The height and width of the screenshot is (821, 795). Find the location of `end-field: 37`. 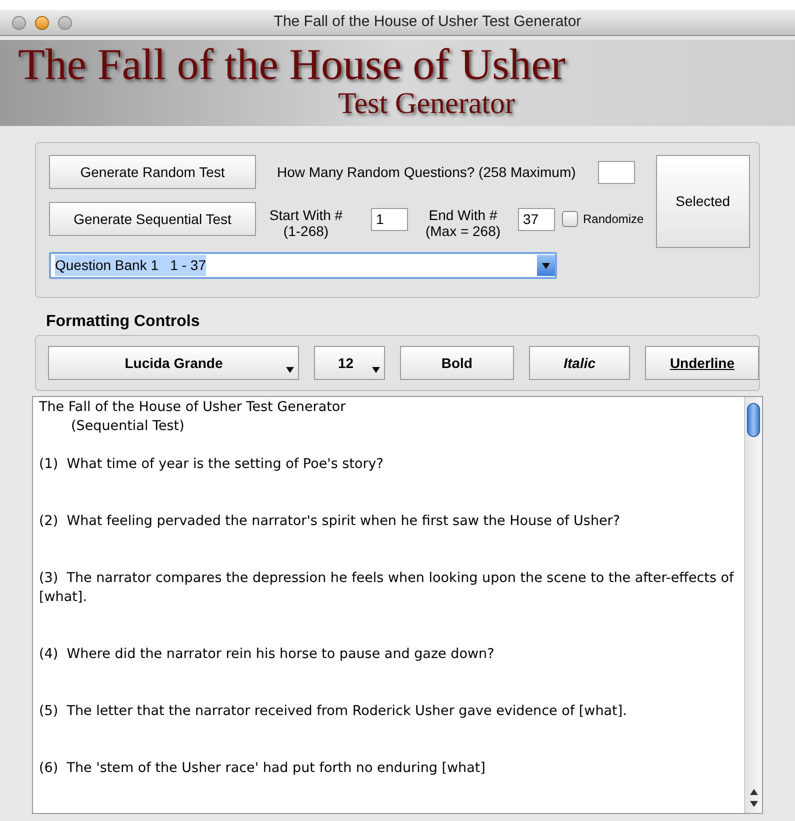

end-field: 37 is located at coordinates (536, 219).